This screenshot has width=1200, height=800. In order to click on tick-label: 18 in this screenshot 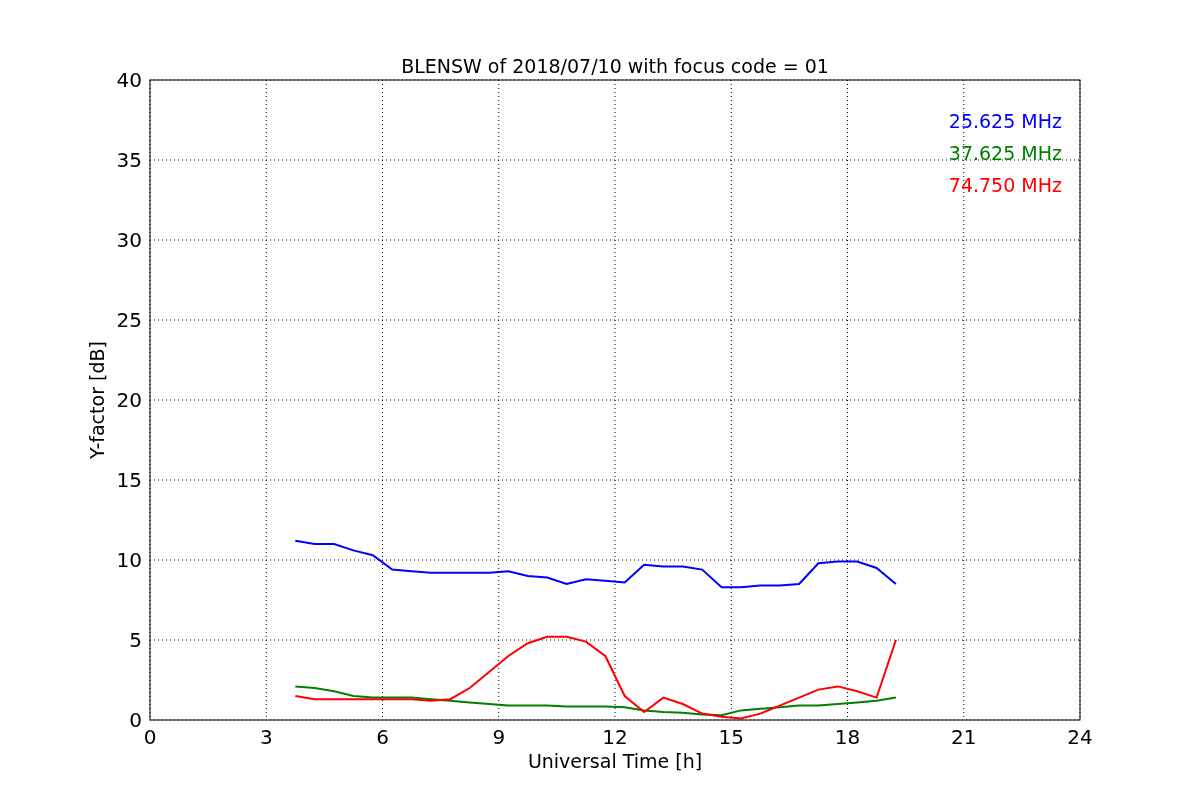, I will do `click(847, 737)`.